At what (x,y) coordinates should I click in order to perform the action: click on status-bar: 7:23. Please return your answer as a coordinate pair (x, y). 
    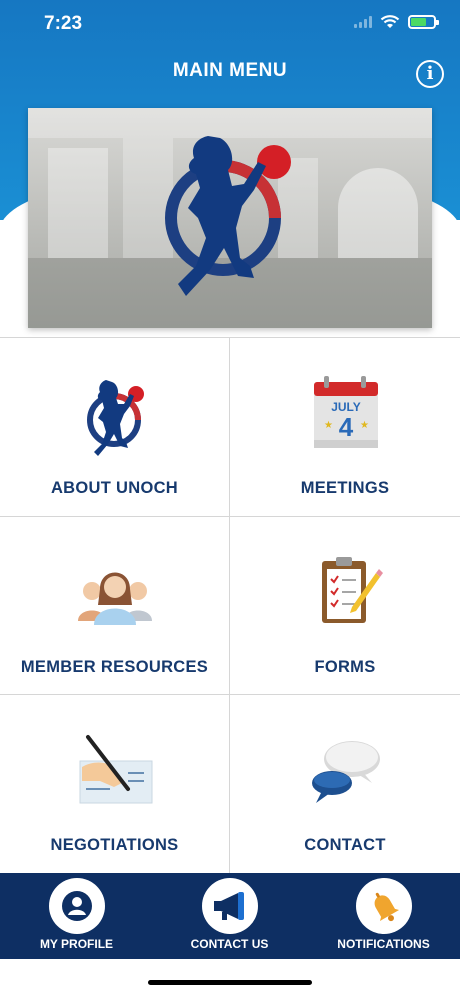
    Looking at the image, I should click on (230, 25).